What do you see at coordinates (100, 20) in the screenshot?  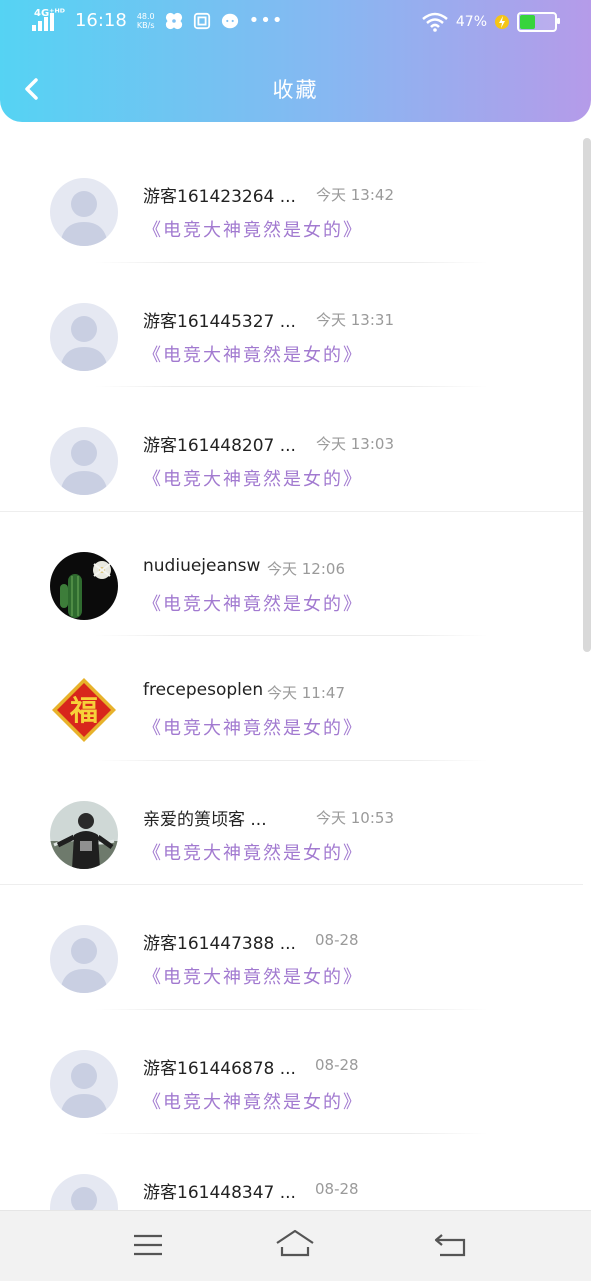 I see `clock: 16:18` at bounding box center [100, 20].